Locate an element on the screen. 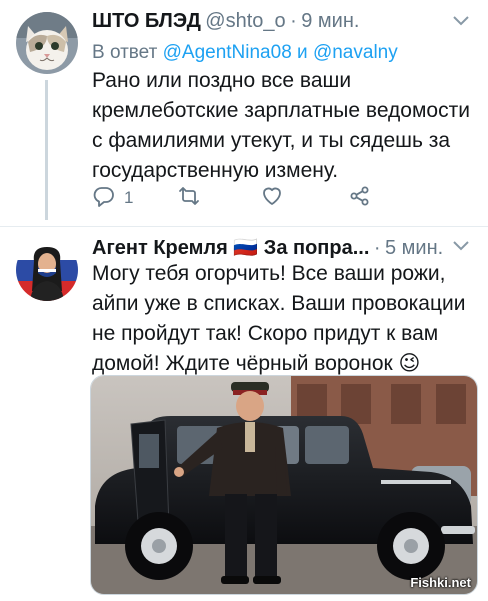  share-button is located at coordinates (360, 198).